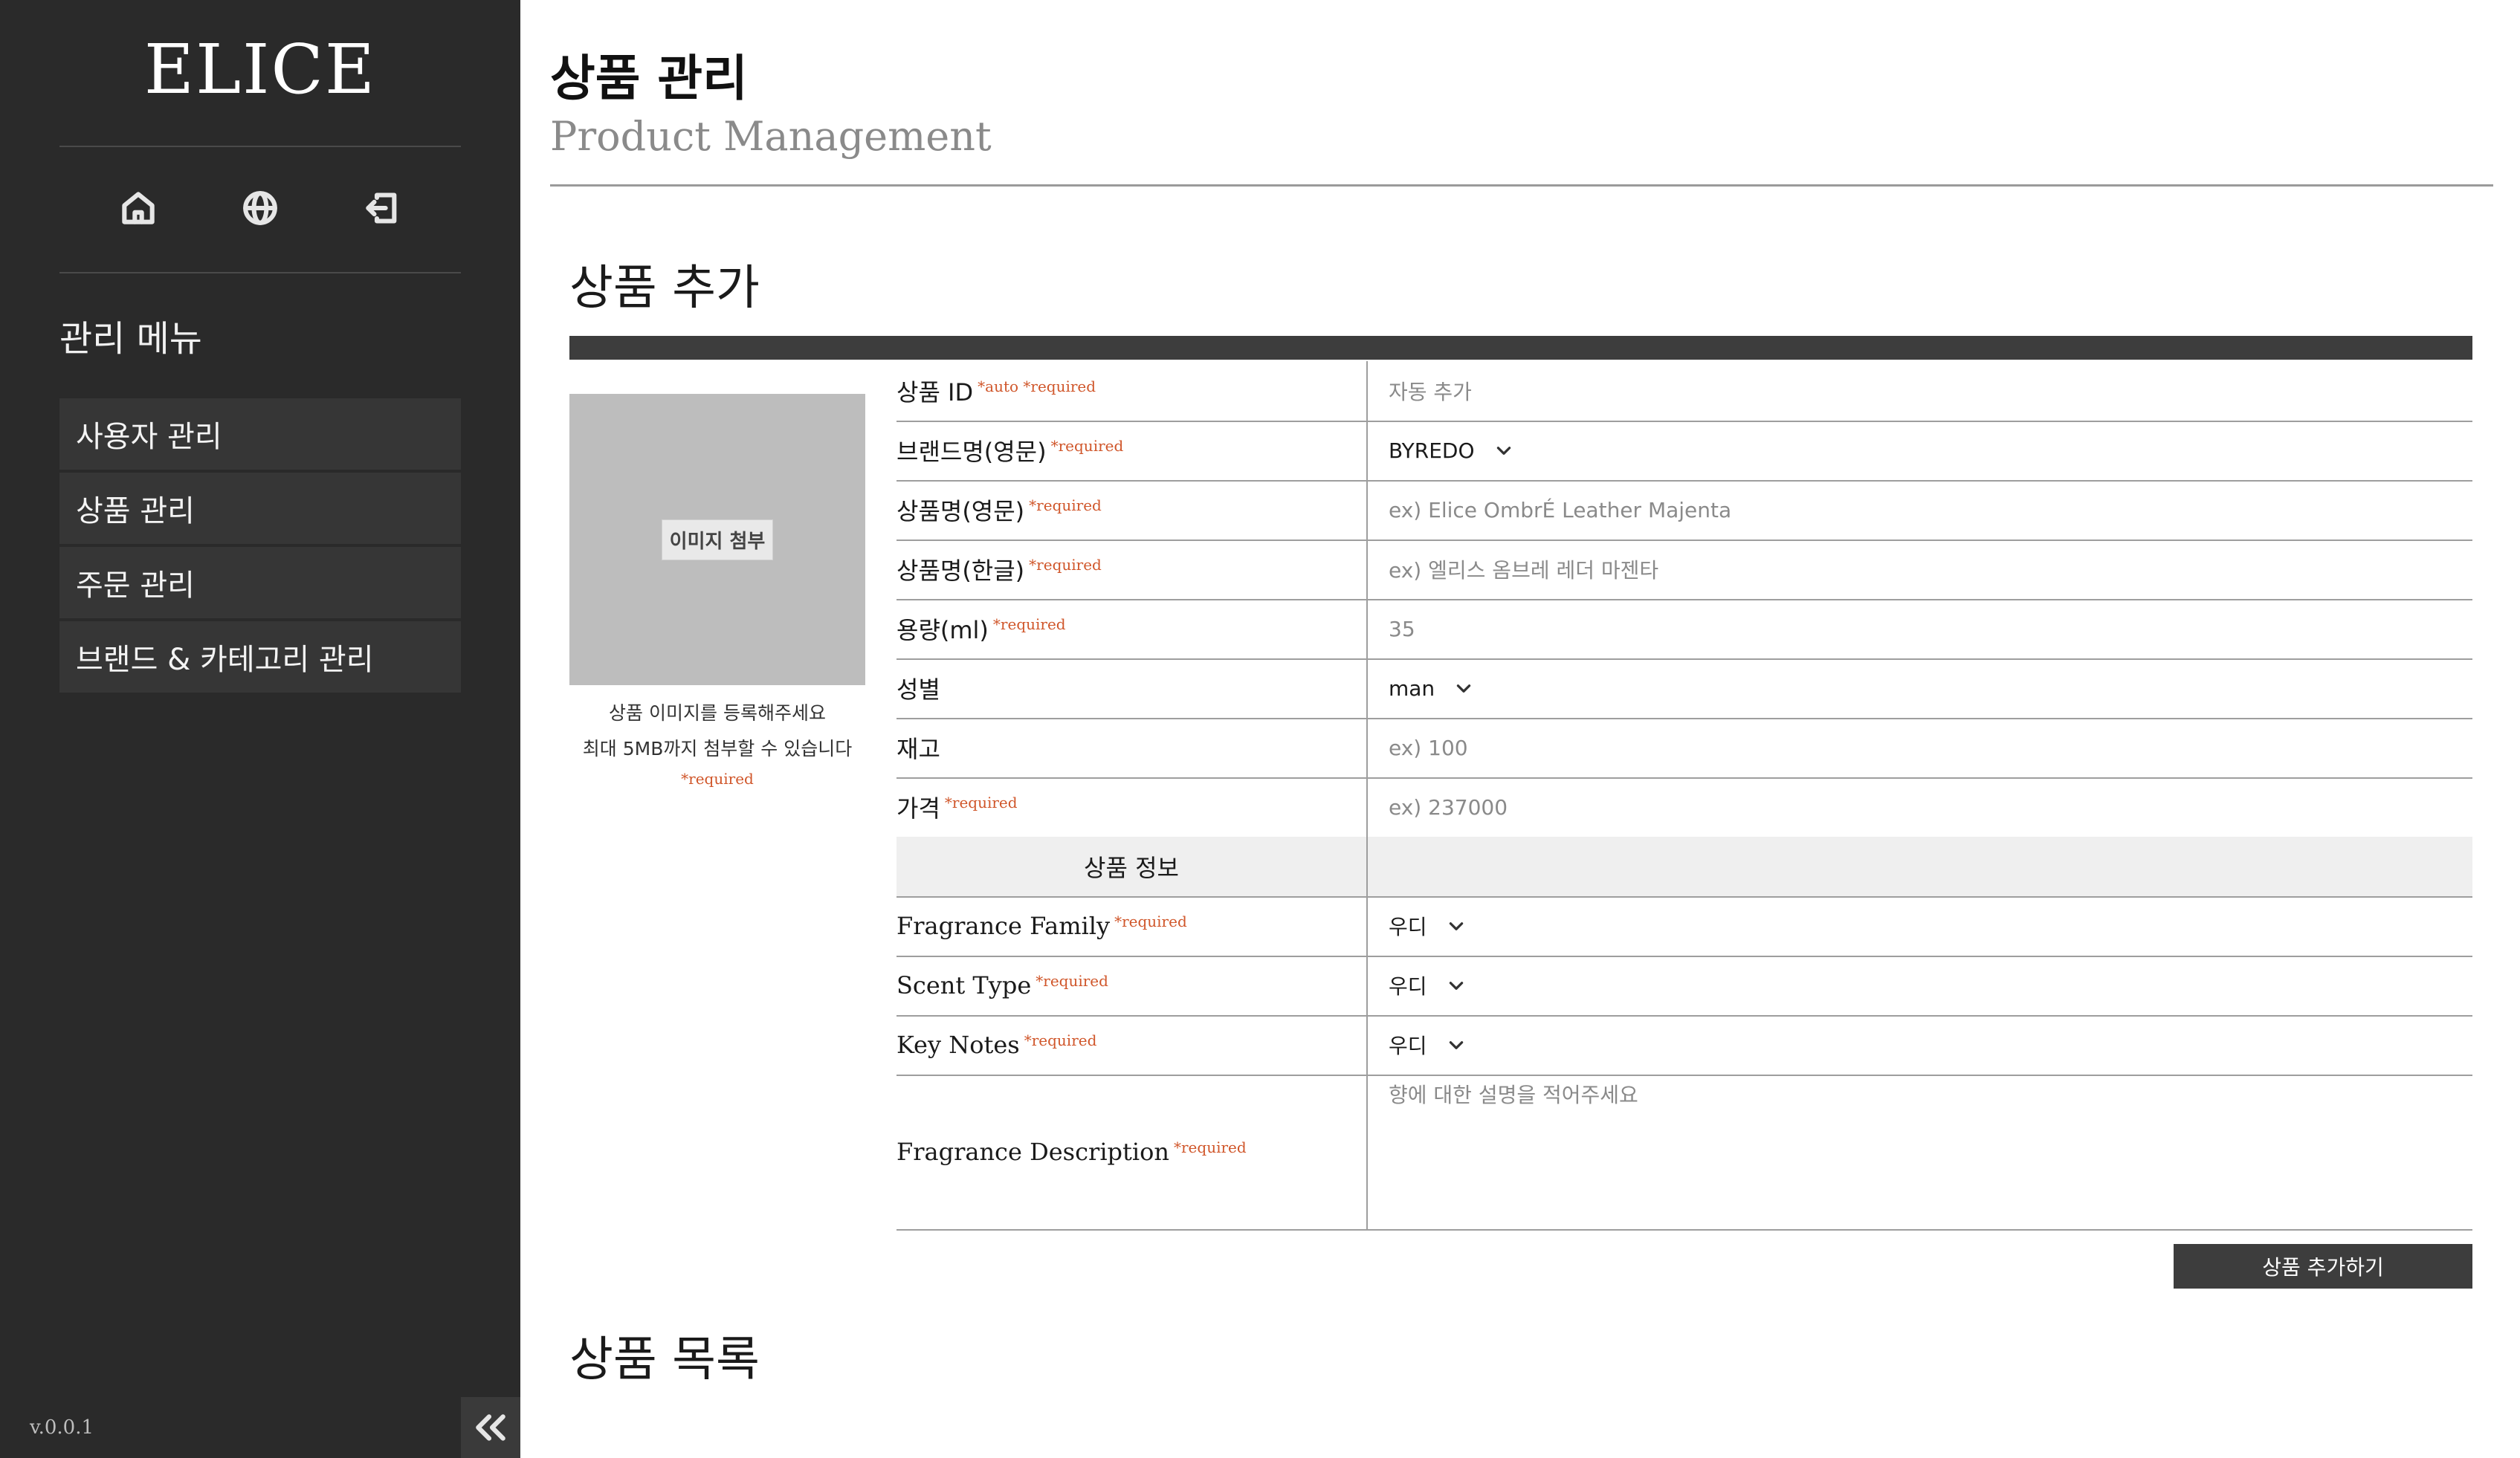 This screenshot has height=1458, width=2520. Describe the element at coordinates (718, 748) in the screenshot. I see `image-size-caption: 최대 5MB까지 첨부할 수 있습니다` at that location.